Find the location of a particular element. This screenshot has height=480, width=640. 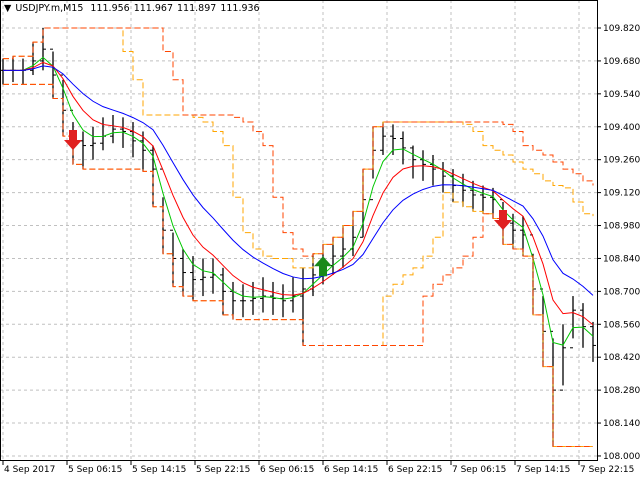

collapse-triangle-icon: ▼ is located at coordinates (7, 8).